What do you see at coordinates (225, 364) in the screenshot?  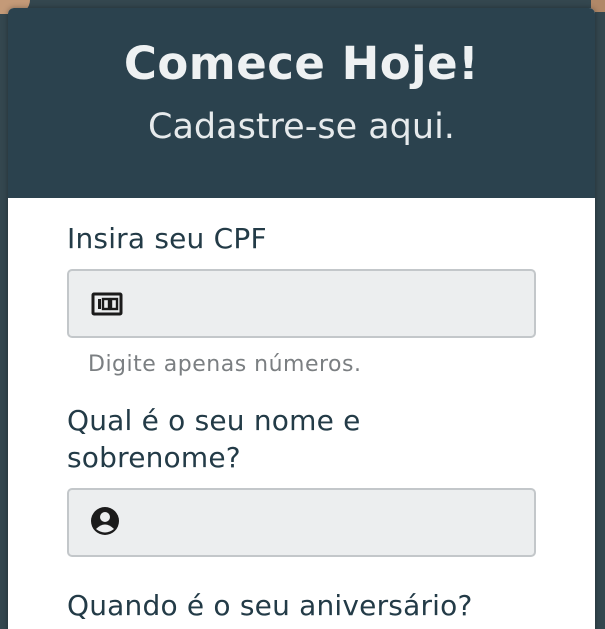 I see `cpf-help-text: Digite apenas números.` at bounding box center [225, 364].